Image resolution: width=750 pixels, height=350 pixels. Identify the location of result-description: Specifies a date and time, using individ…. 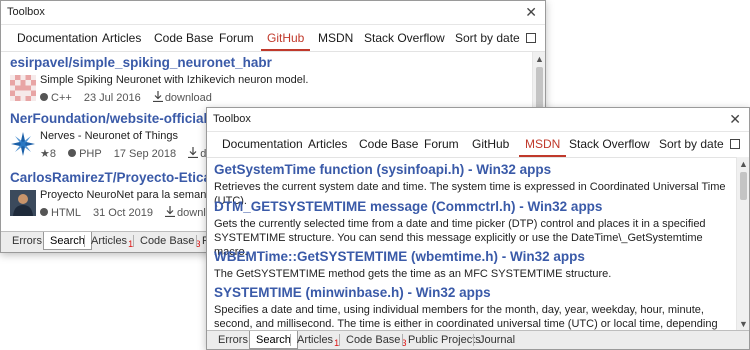
(466, 317).